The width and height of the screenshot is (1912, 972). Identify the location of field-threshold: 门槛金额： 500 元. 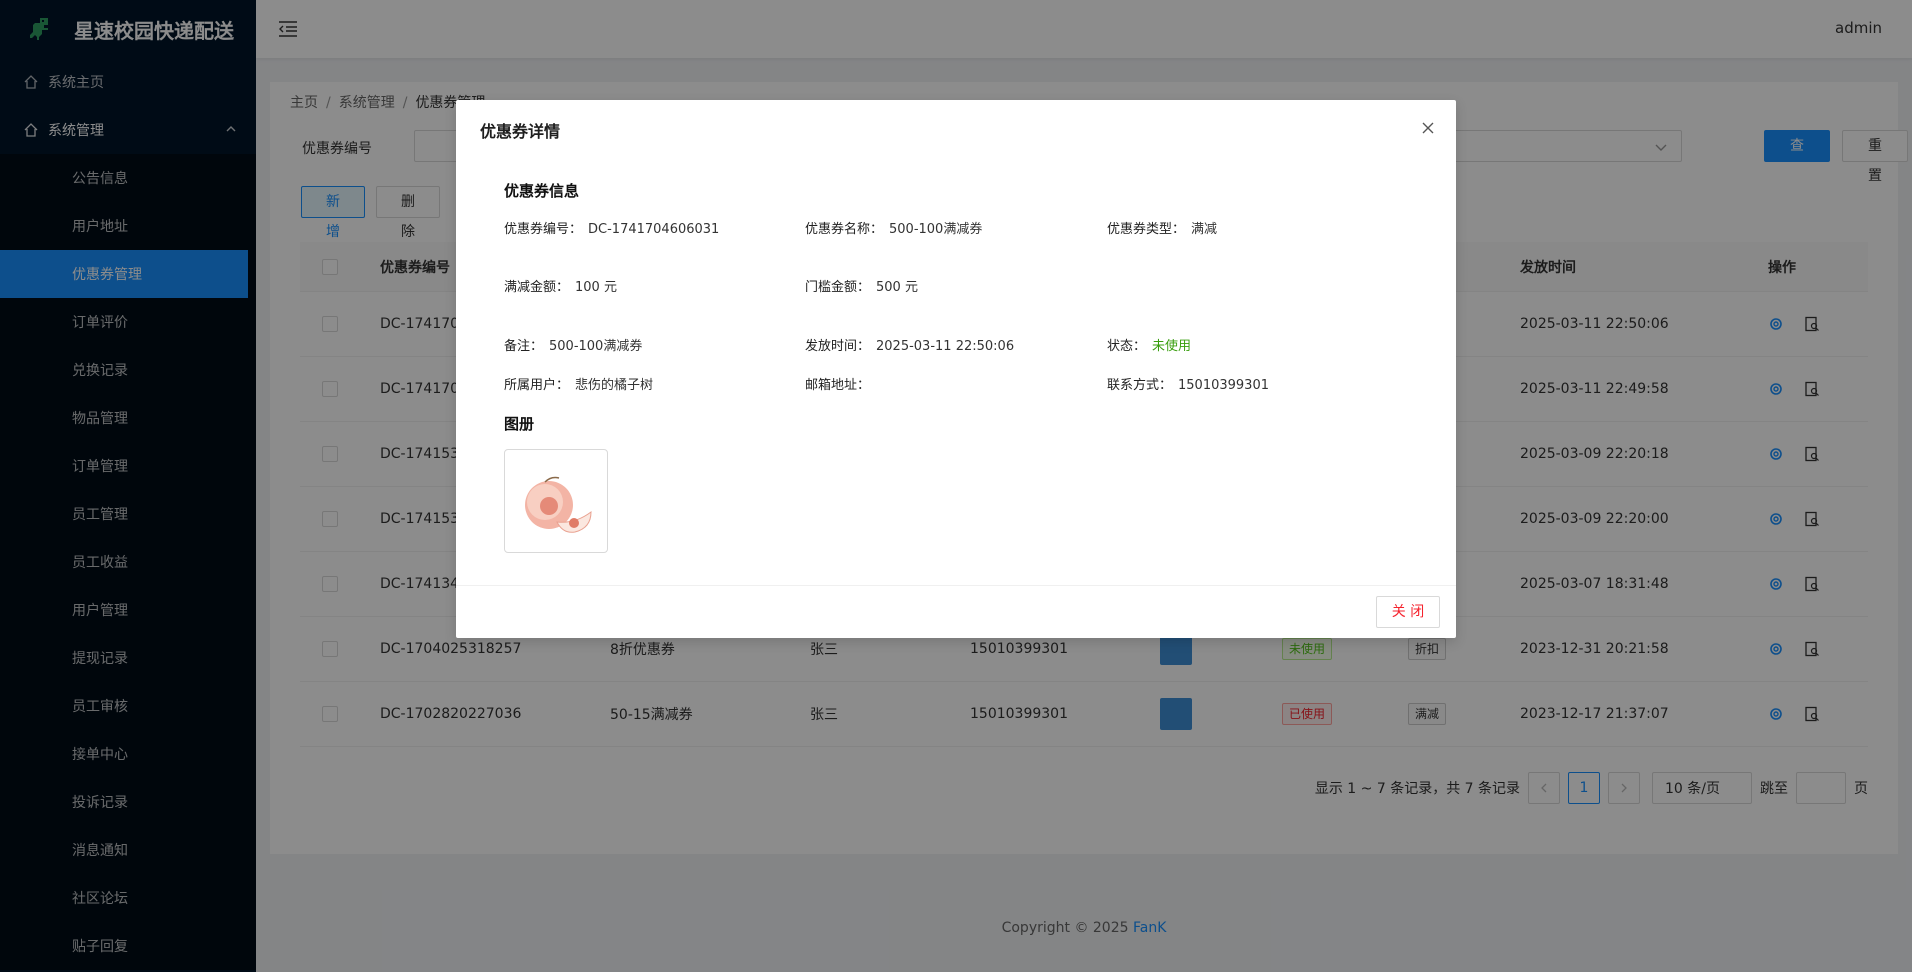
(861, 285).